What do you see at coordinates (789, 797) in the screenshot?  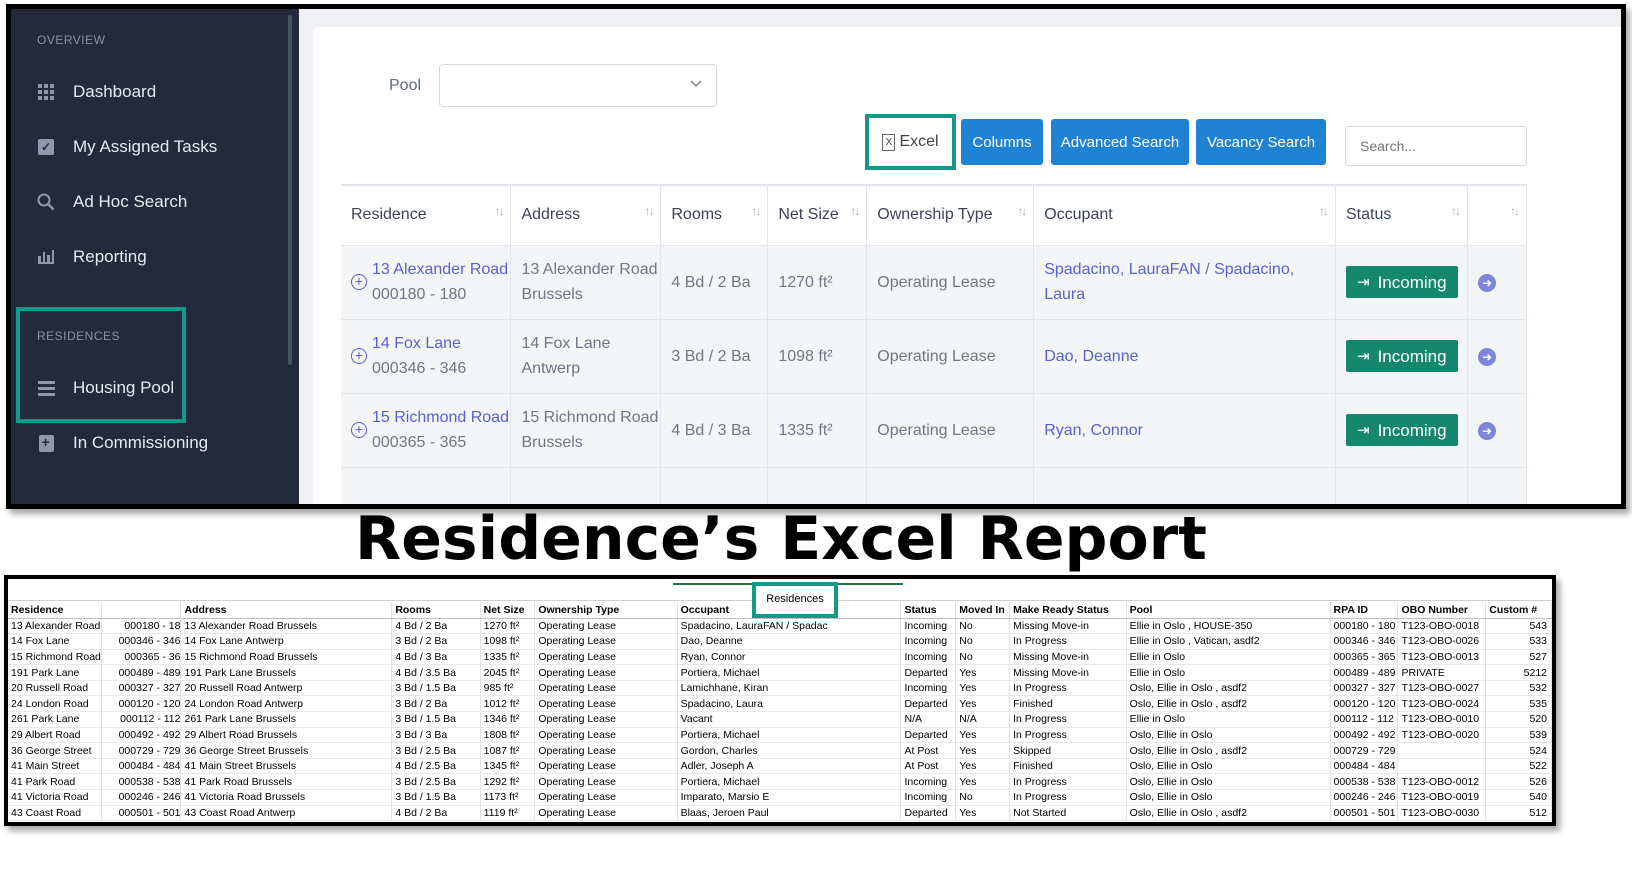 I see `sheet-cell: Imparato, Marsio E` at bounding box center [789, 797].